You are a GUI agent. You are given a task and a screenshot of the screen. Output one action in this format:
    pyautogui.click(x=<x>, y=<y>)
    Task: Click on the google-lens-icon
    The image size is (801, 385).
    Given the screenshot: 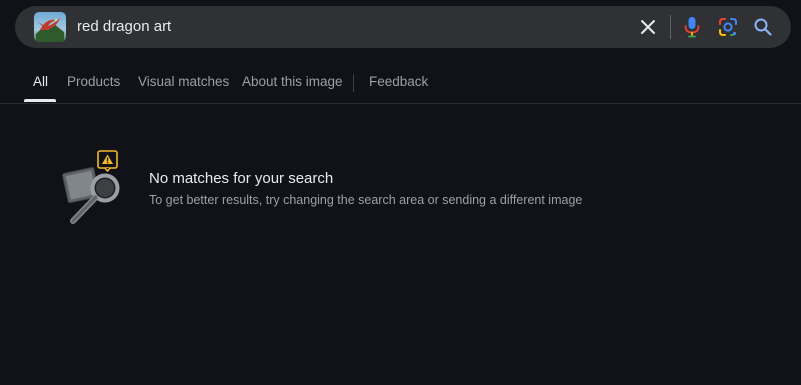 What is the action you would take?
    pyautogui.click(x=728, y=27)
    